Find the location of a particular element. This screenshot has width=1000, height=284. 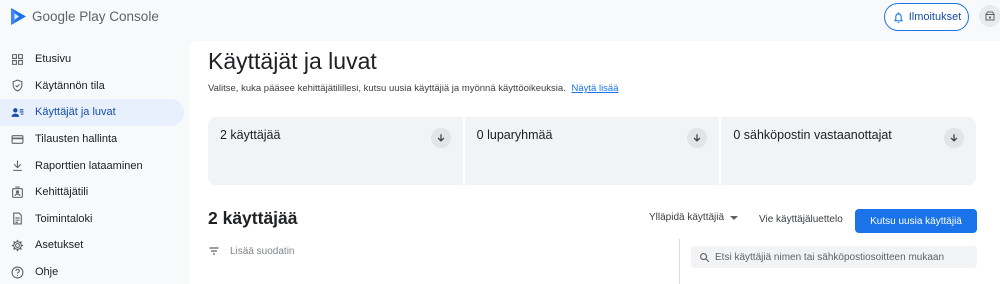

sidebar-item-label: Raporttien lataaminen is located at coordinates (89, 165).